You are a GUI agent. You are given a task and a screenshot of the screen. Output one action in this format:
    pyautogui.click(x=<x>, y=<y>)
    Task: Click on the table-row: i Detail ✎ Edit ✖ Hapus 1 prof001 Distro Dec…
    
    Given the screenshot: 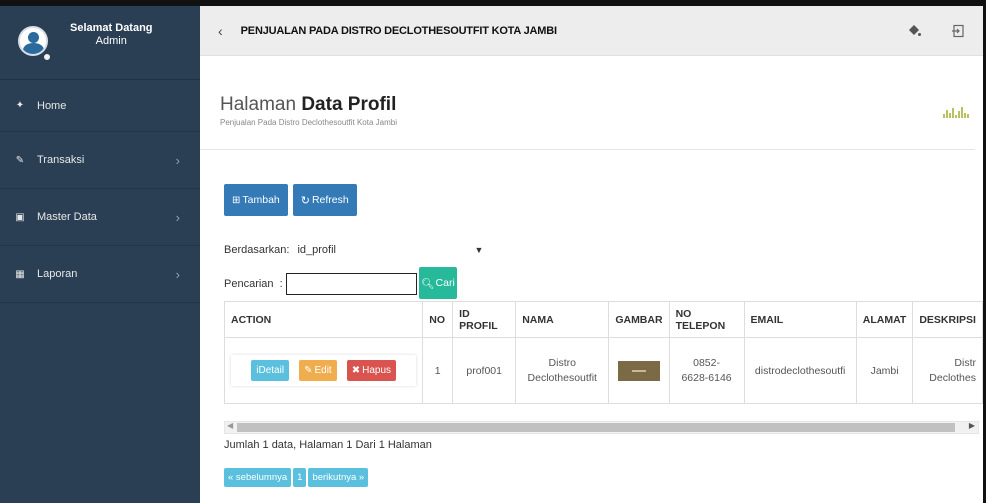 What is the action you would take?
    pyautogui.click(x=603, y=370)
    